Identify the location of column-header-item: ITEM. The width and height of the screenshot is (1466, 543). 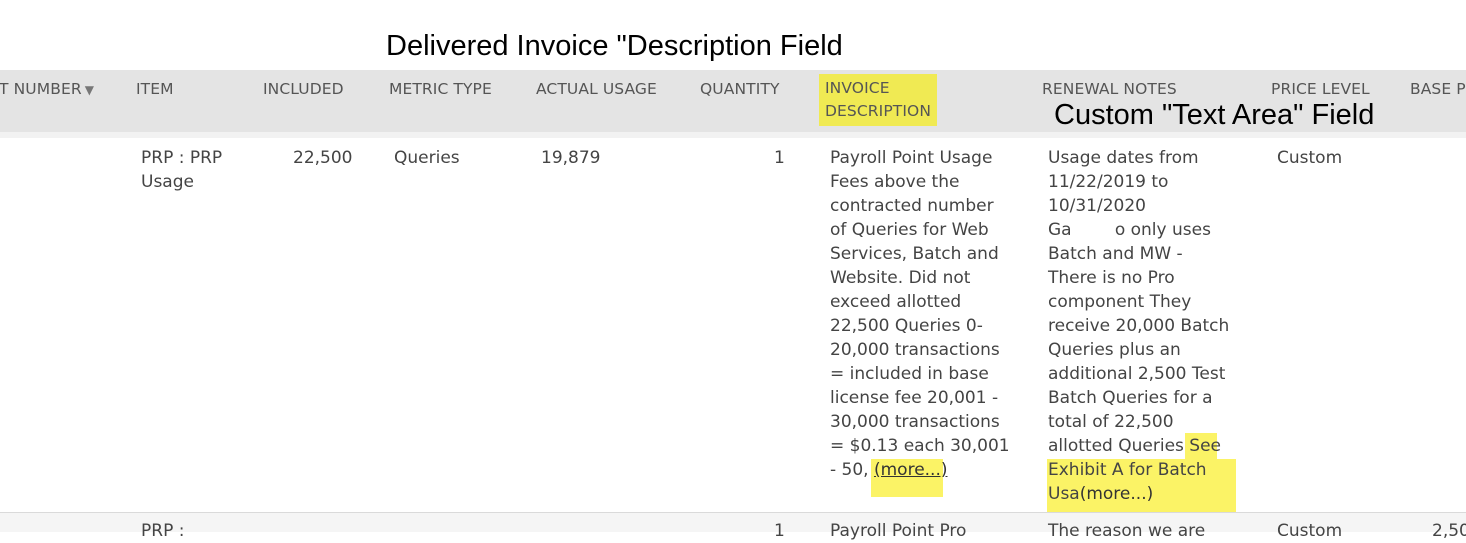
(155, 89).